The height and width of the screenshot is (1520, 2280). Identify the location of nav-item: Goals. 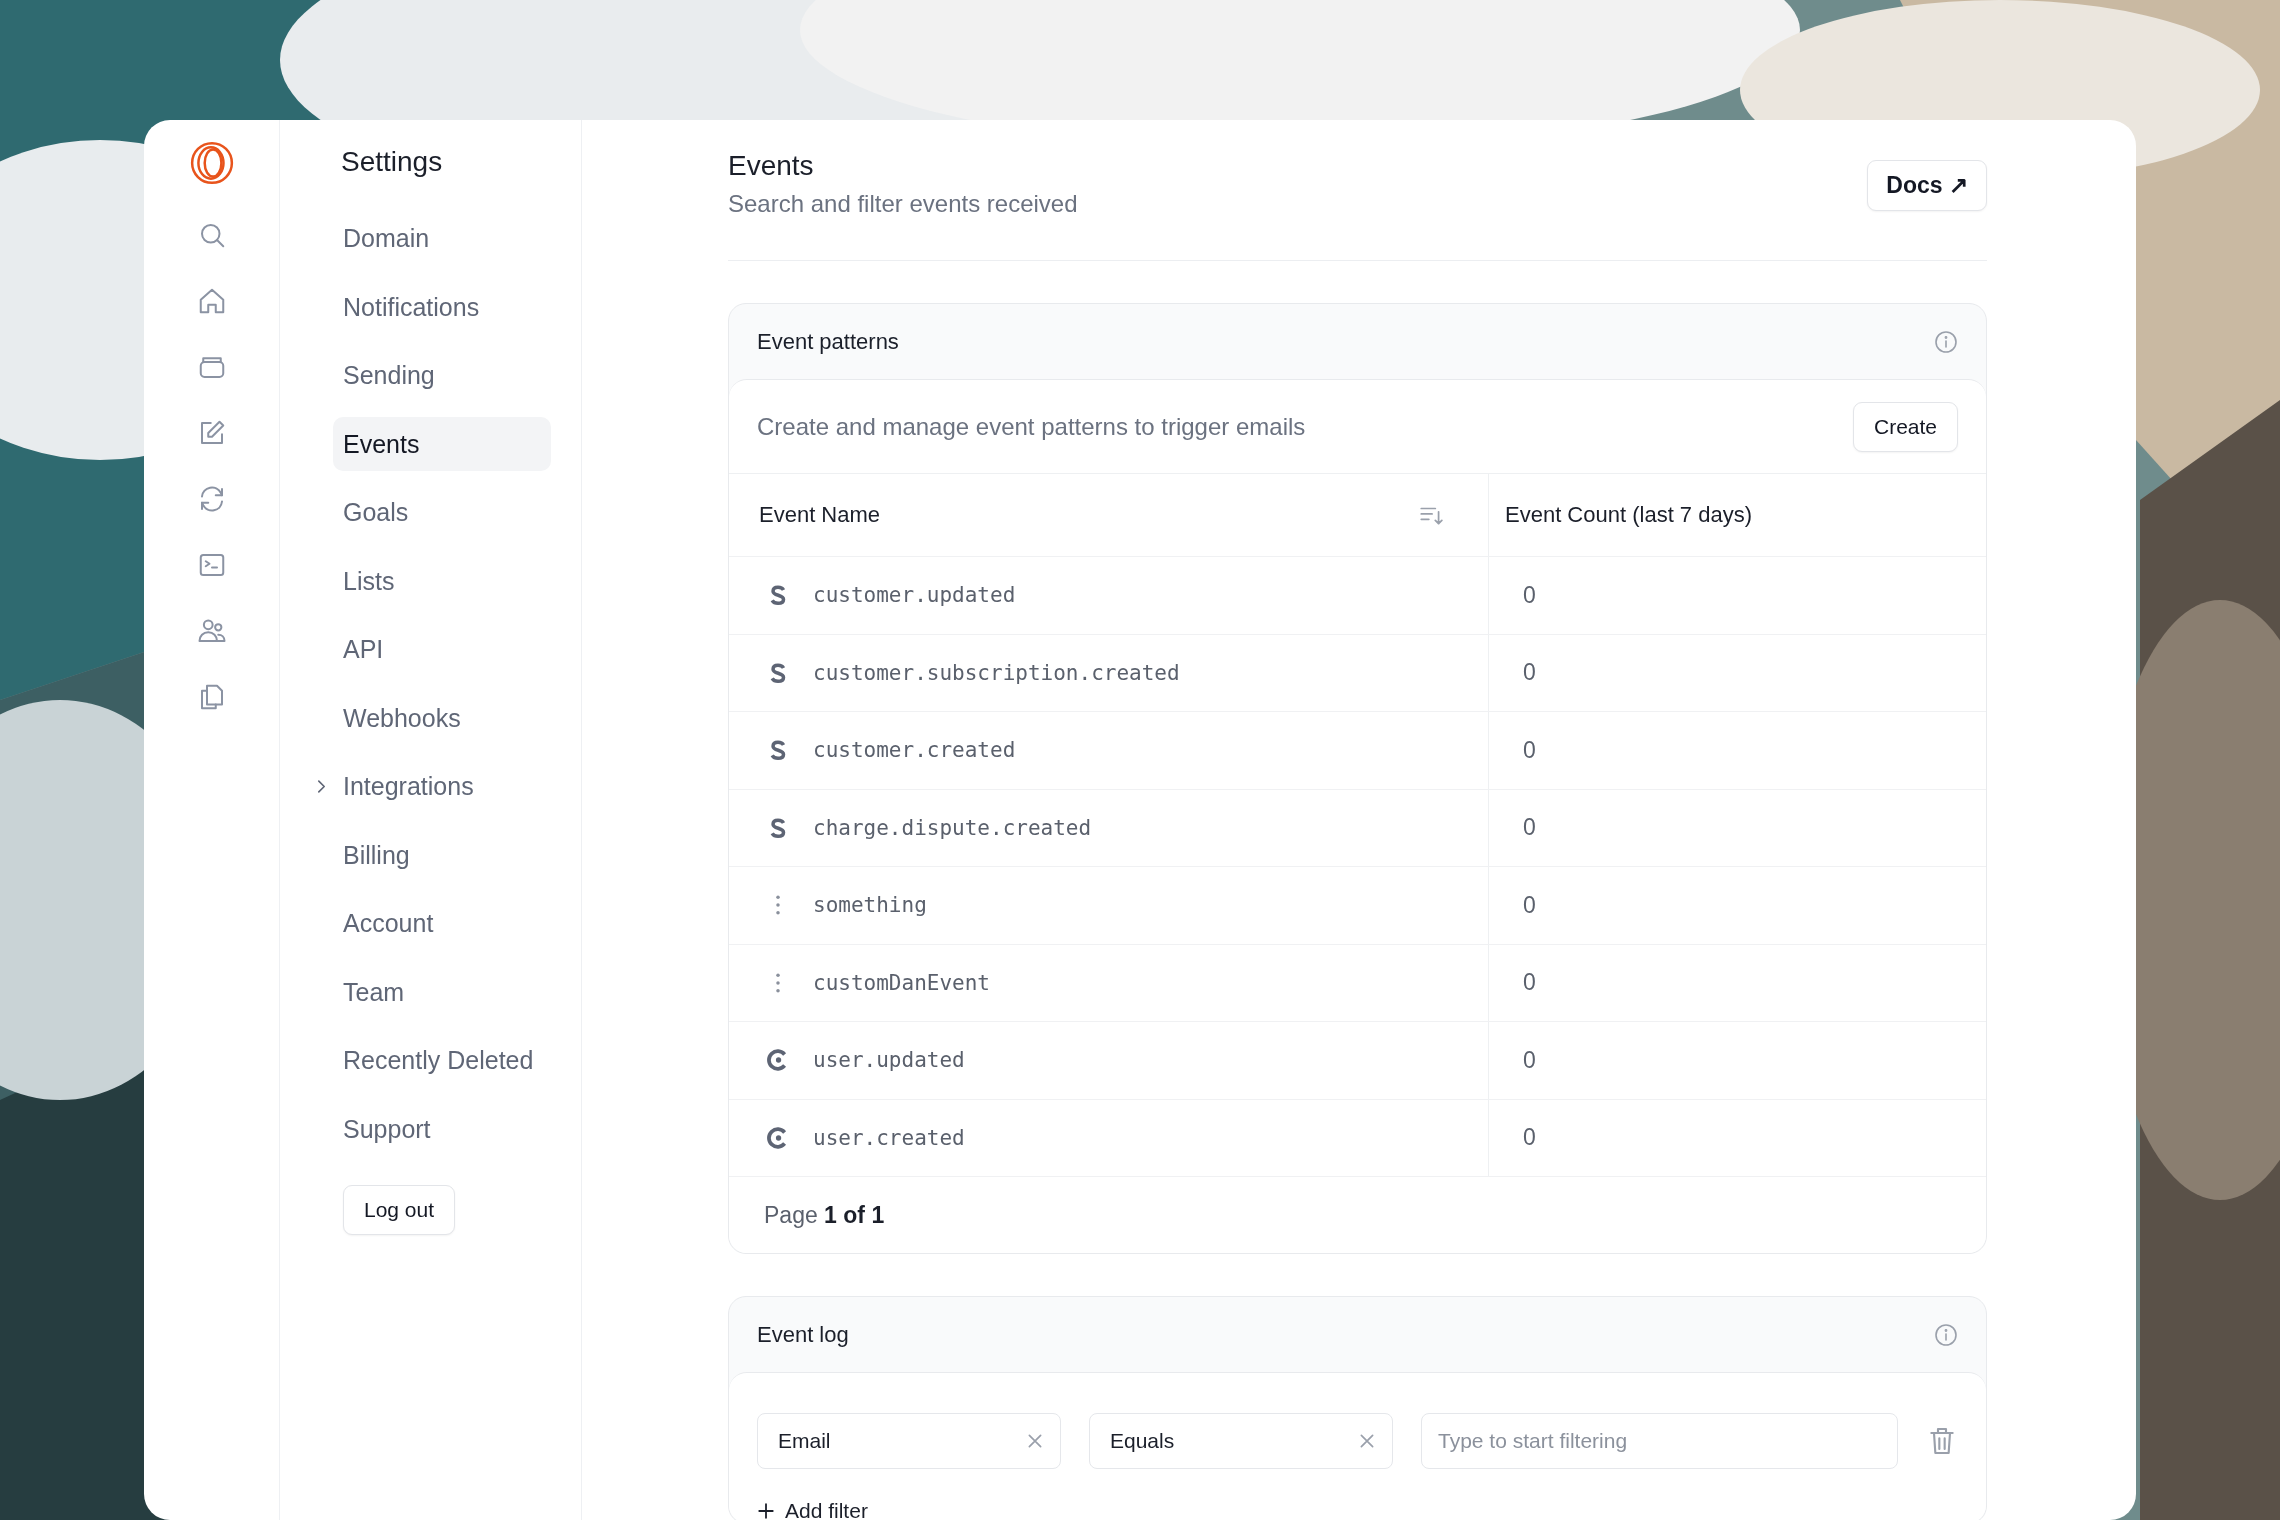
(442, 512).